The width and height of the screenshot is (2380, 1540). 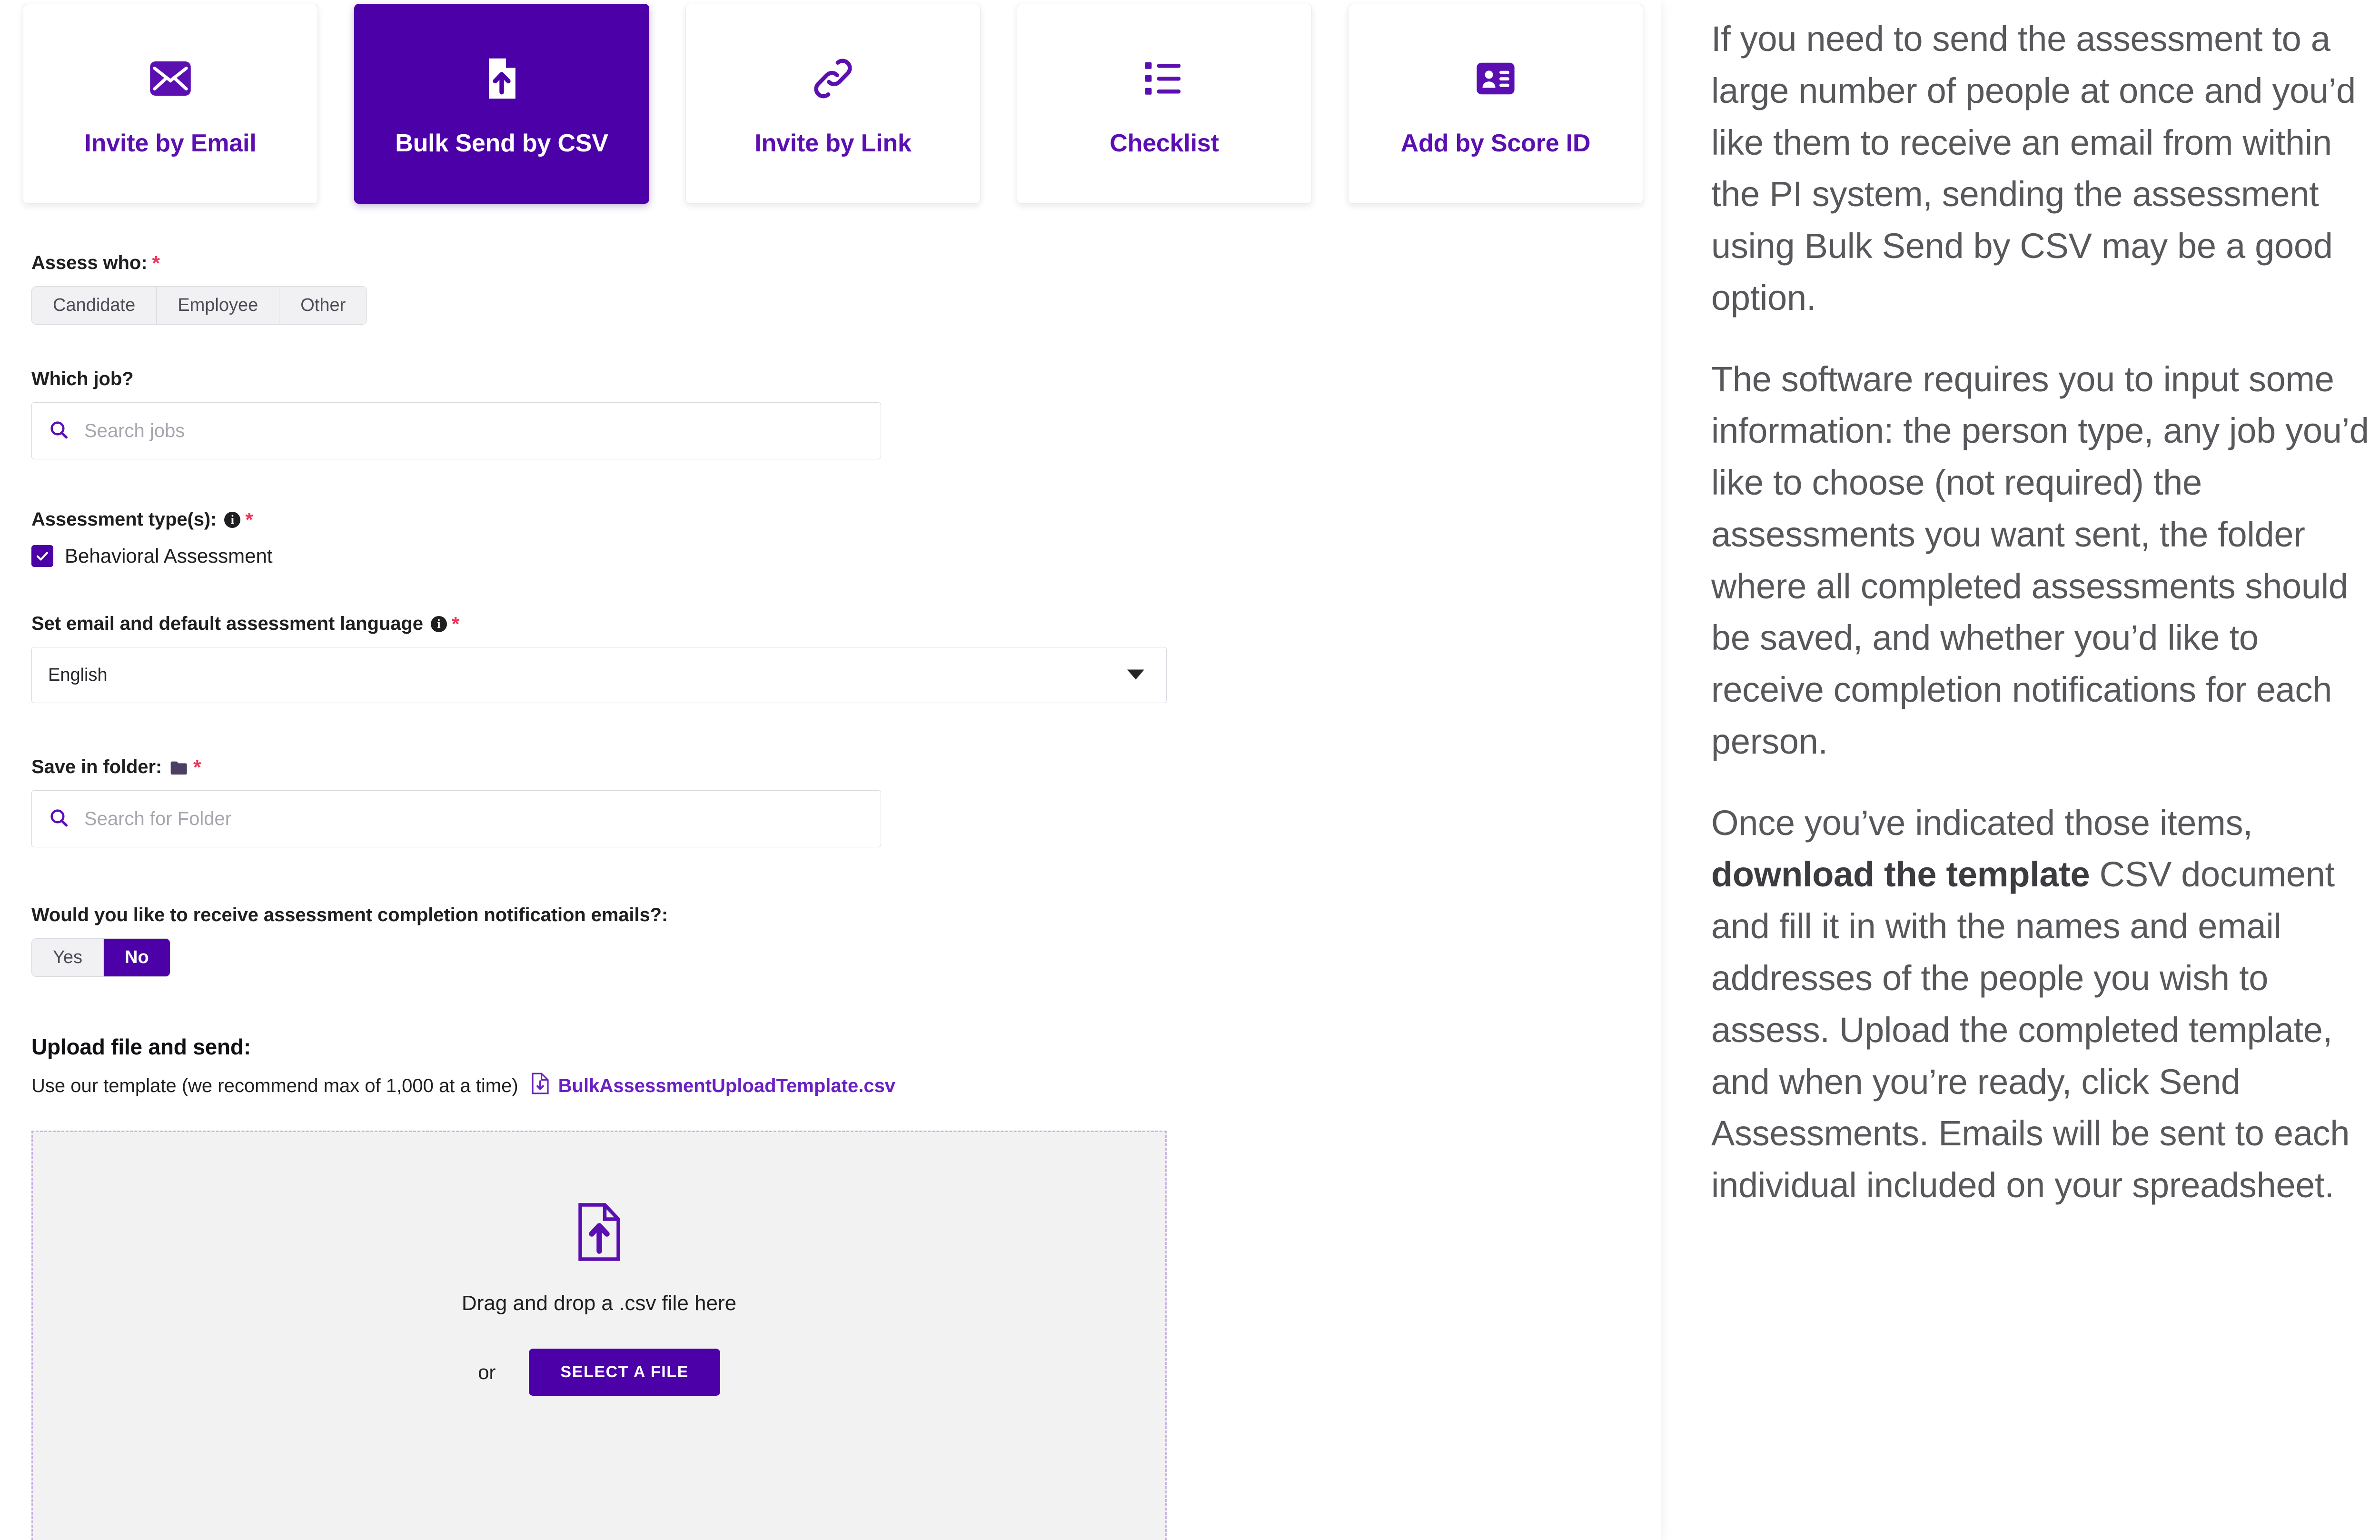 What do you see at coordinates (1495, 143) in the screenshot?
I see `tab-label: Add by Score ID` at bounding box center [1495, 143].